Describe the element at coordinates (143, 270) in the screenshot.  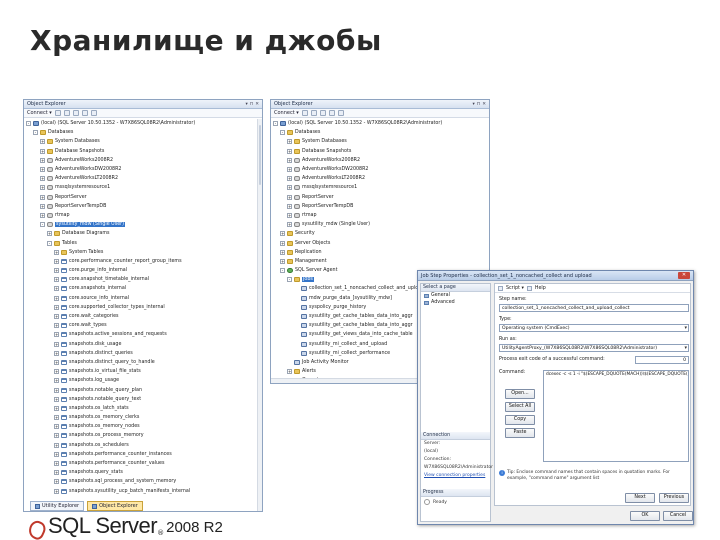
I see `tree-node: + core.purge_info_internal` at that location.